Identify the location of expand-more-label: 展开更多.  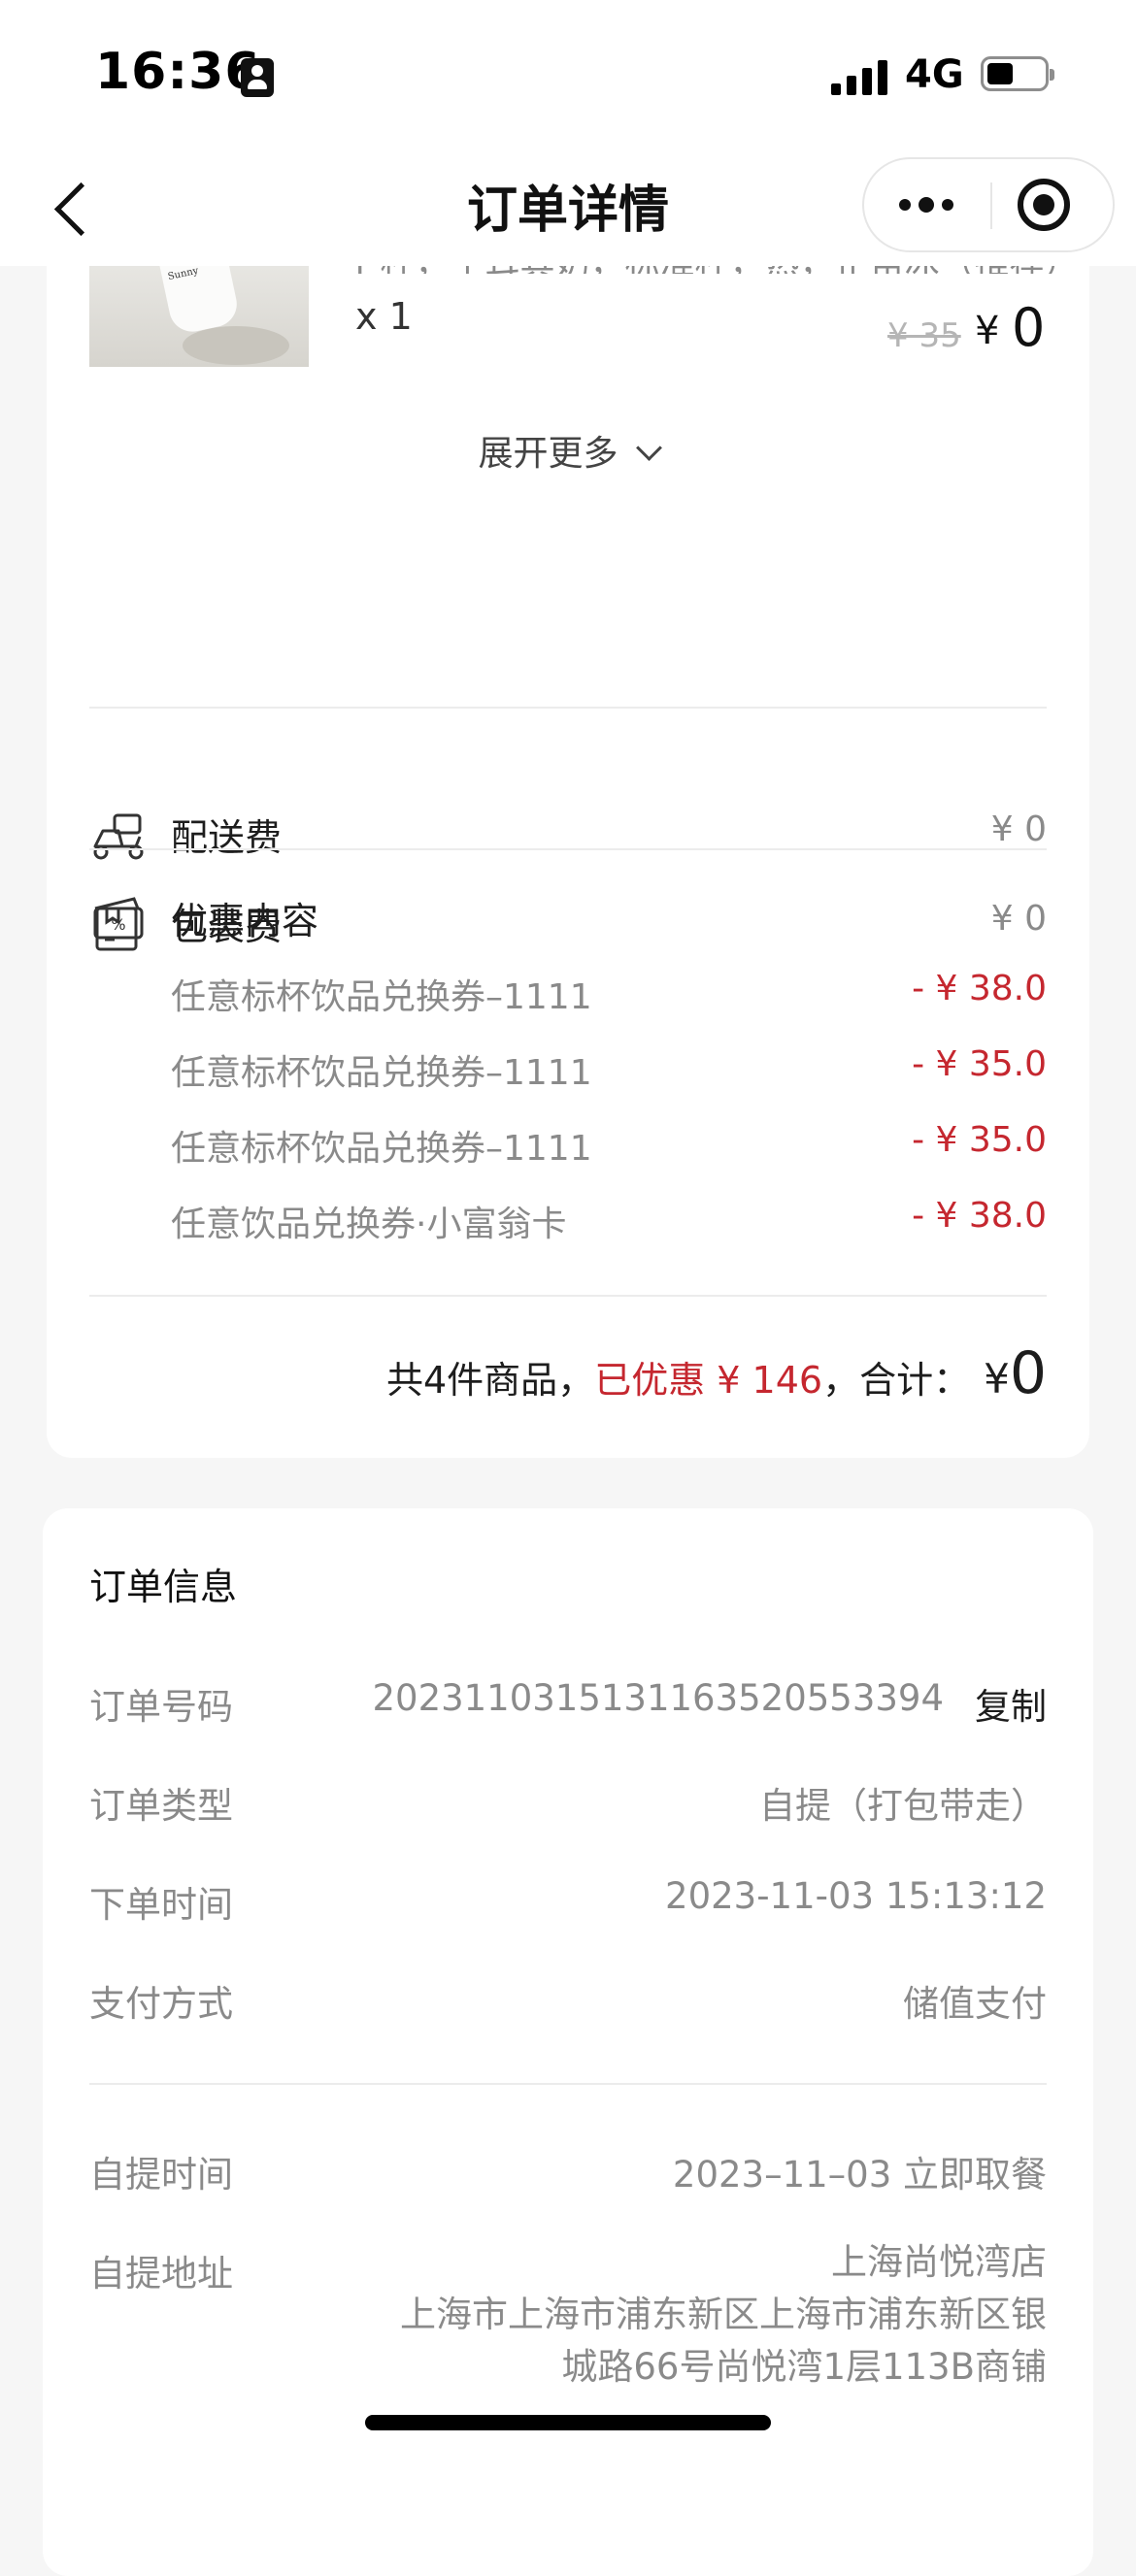
(548, 454).